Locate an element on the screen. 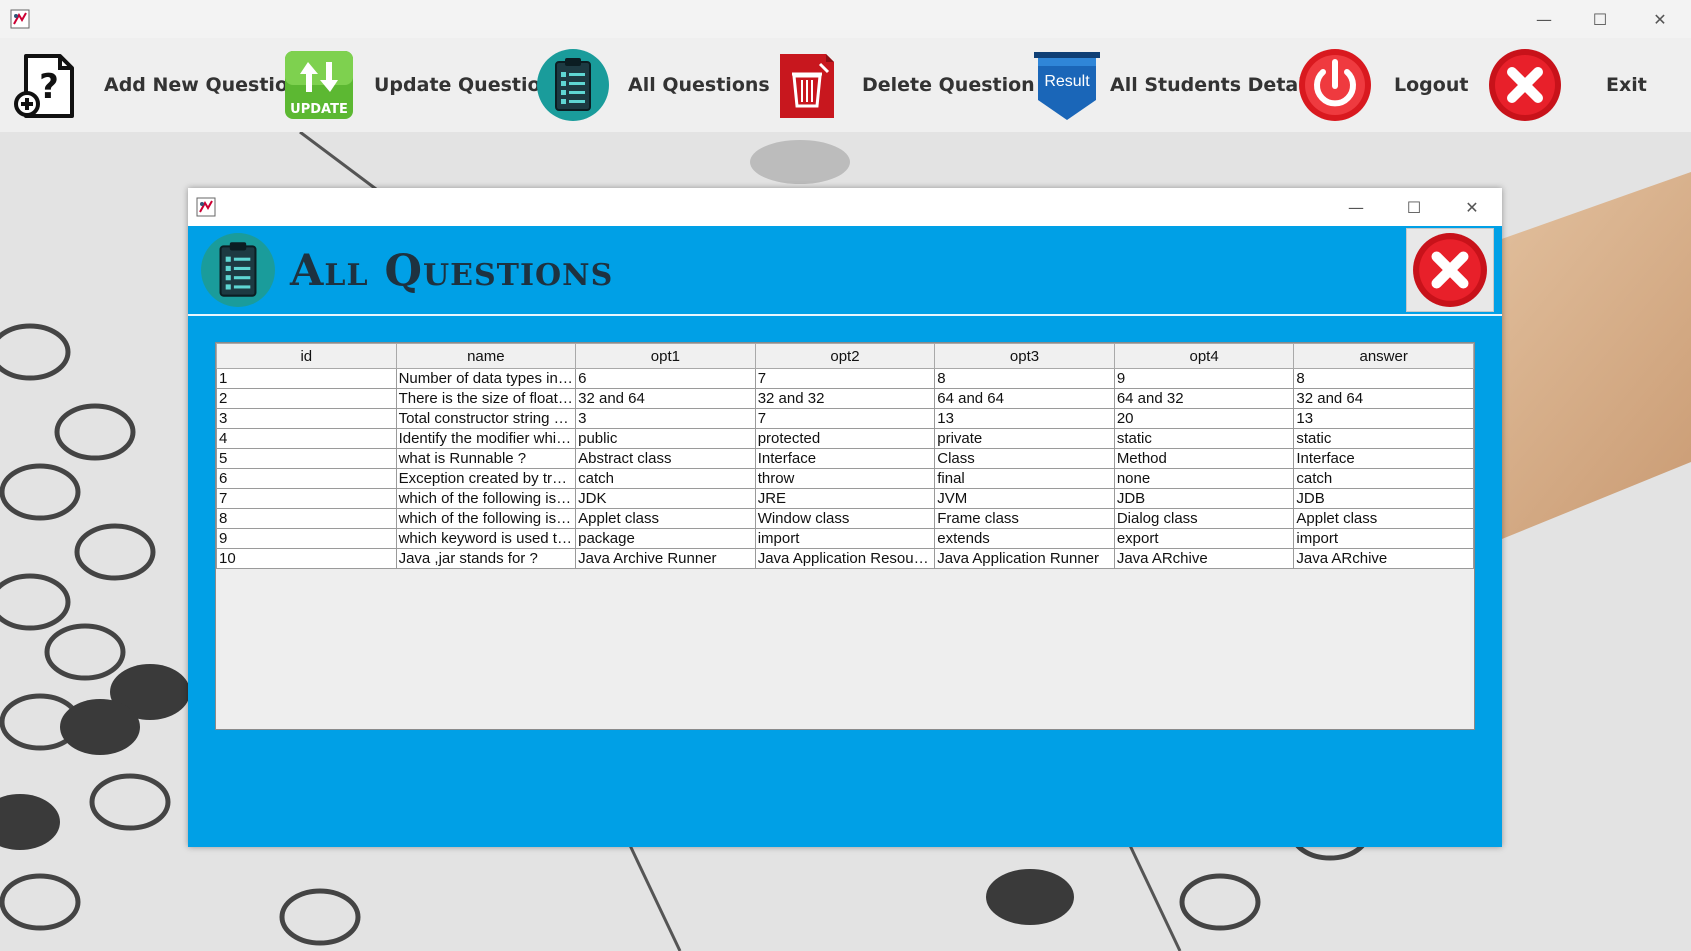  table-cell-opt3: 64 and 64 is located at coordinates (1024, 398).